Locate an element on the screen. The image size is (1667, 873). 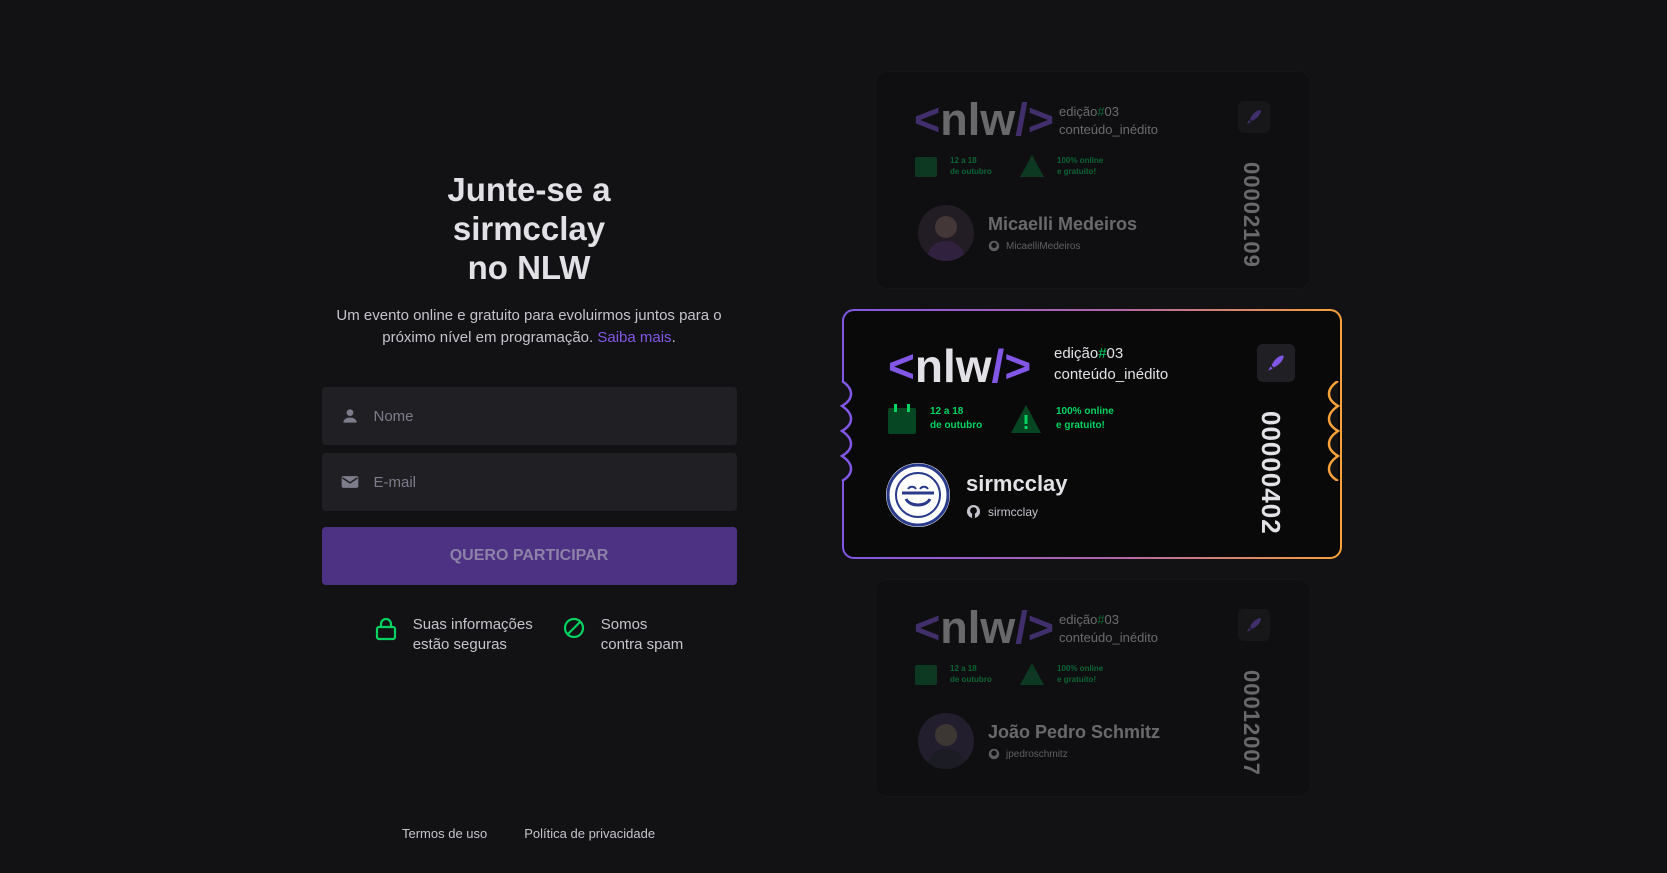
ticket-user: Micaelli Medeiros MicaelliMedeiros is located at coordinates (1027, 233).